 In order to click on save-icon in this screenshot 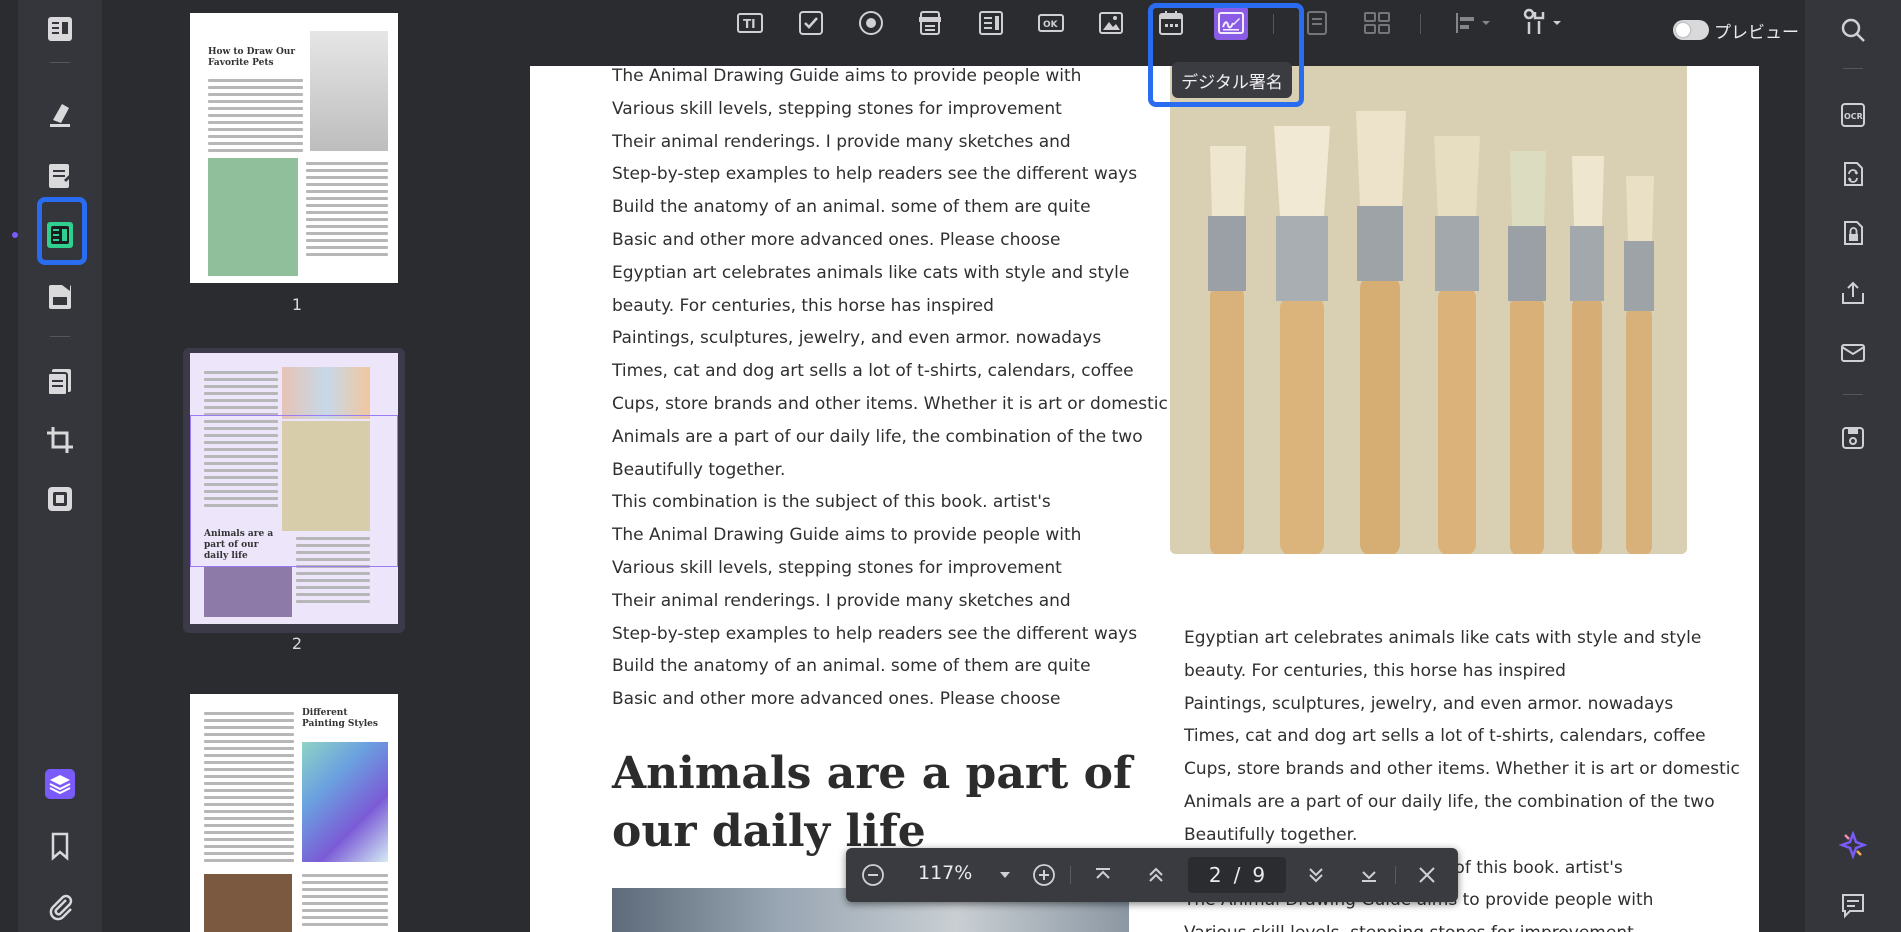, I will do `click(1853, 438)`.